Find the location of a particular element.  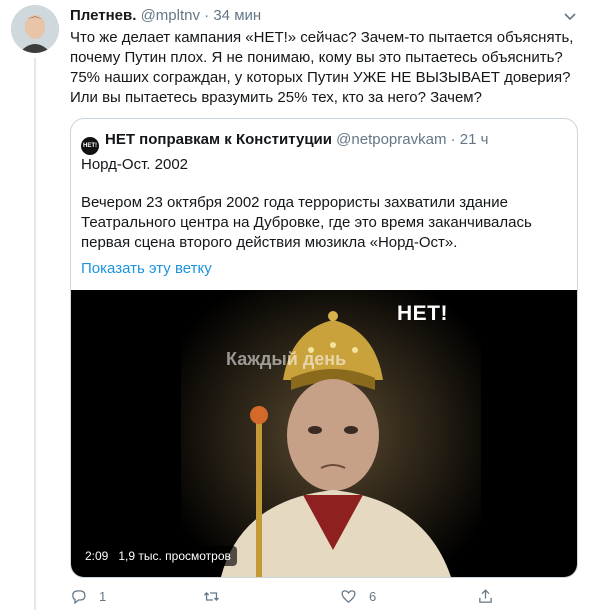

retweet-icon is located at coordinates (211, 596).